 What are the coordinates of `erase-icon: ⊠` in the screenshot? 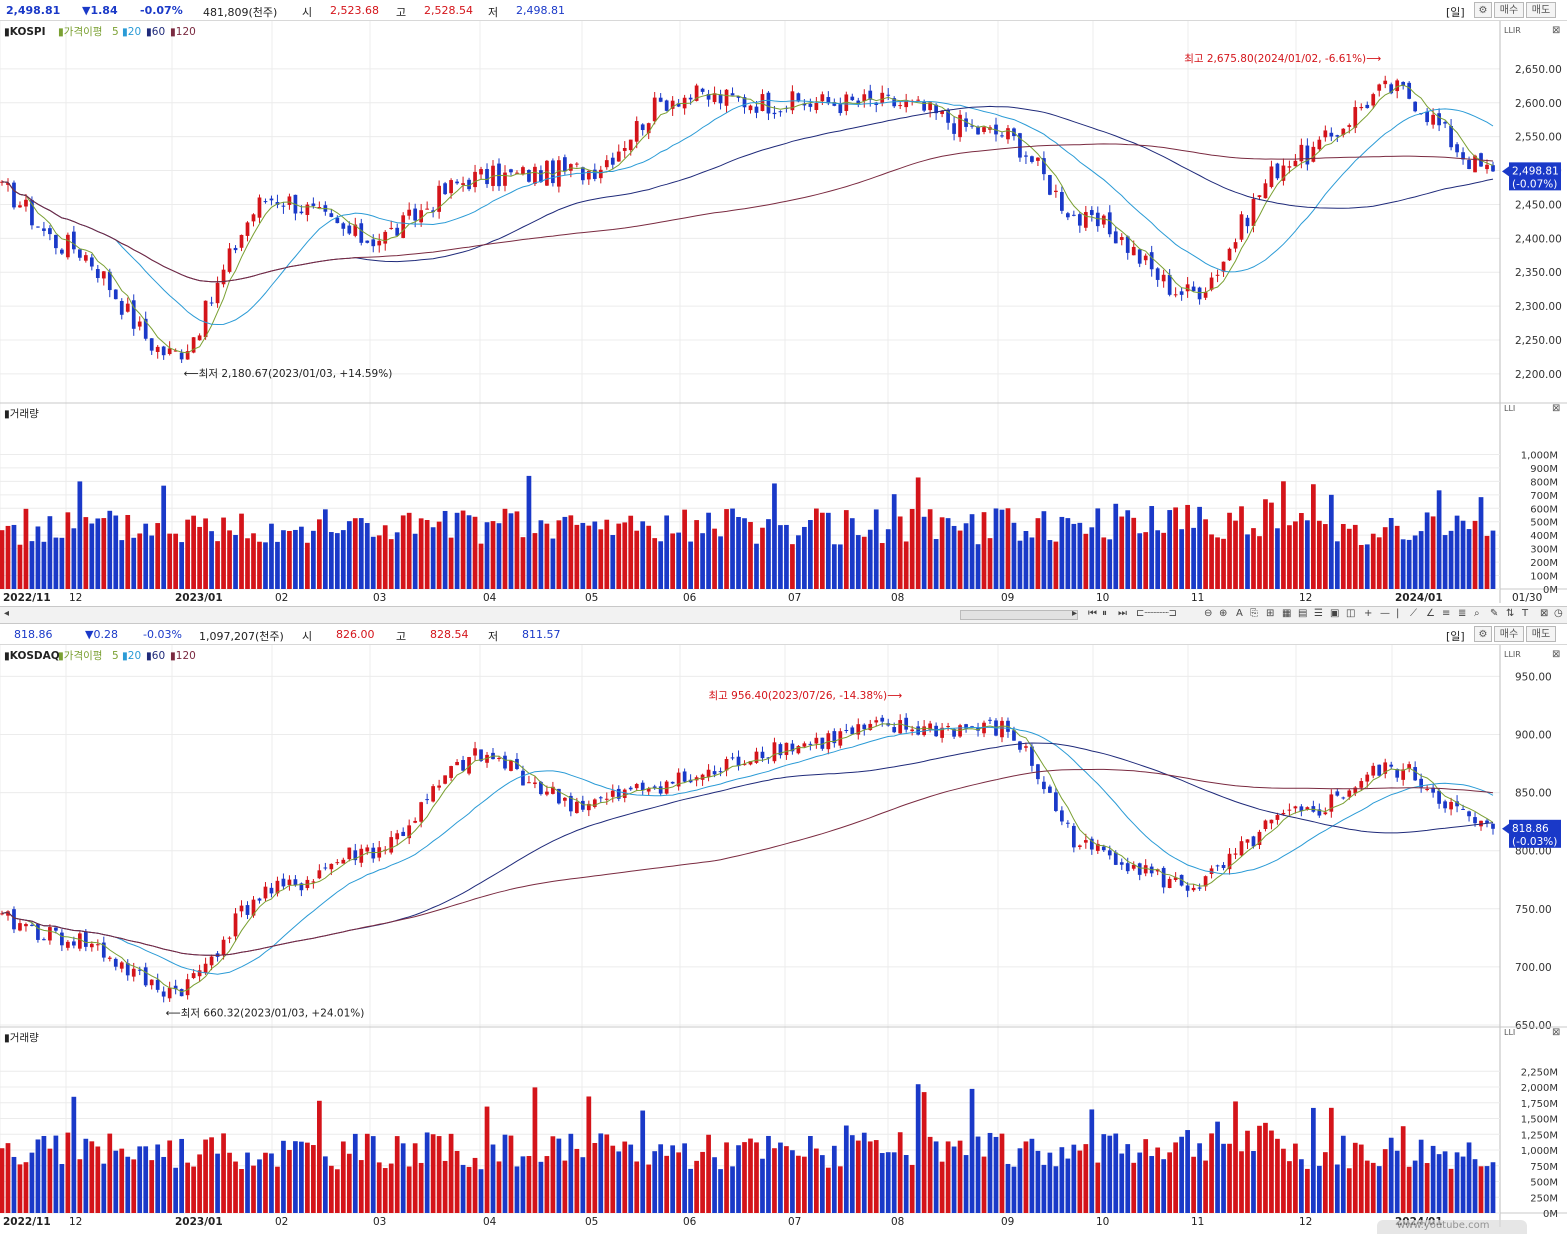 It's located at (1544, 613).